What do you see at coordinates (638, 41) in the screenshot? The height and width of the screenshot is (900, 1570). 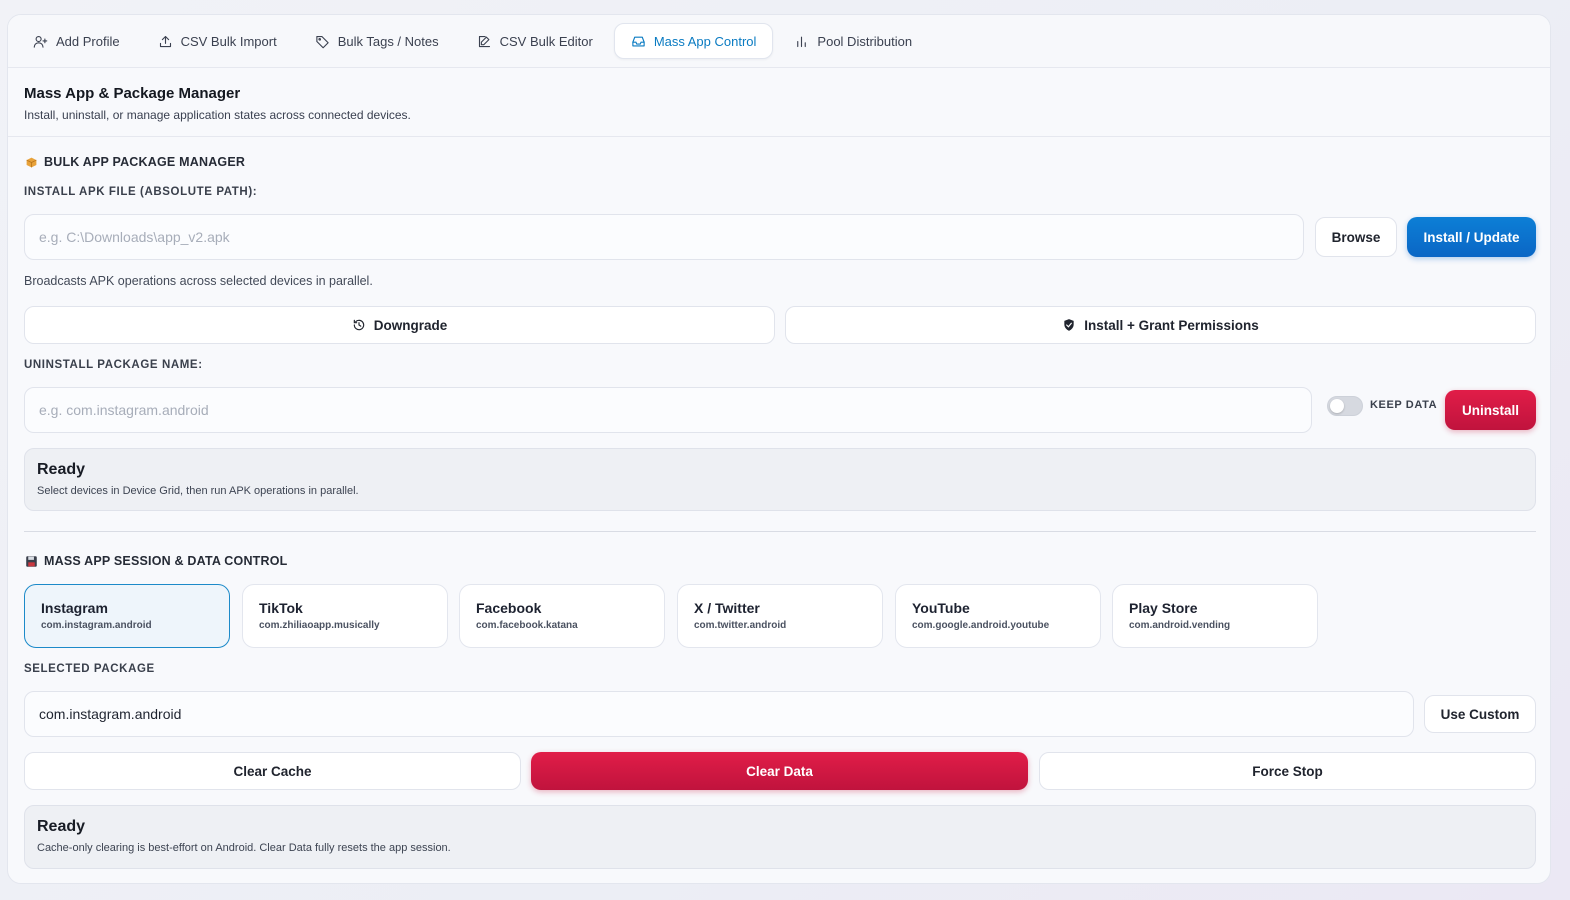 I see `inbox-icon` at bounding box center [638, 41].